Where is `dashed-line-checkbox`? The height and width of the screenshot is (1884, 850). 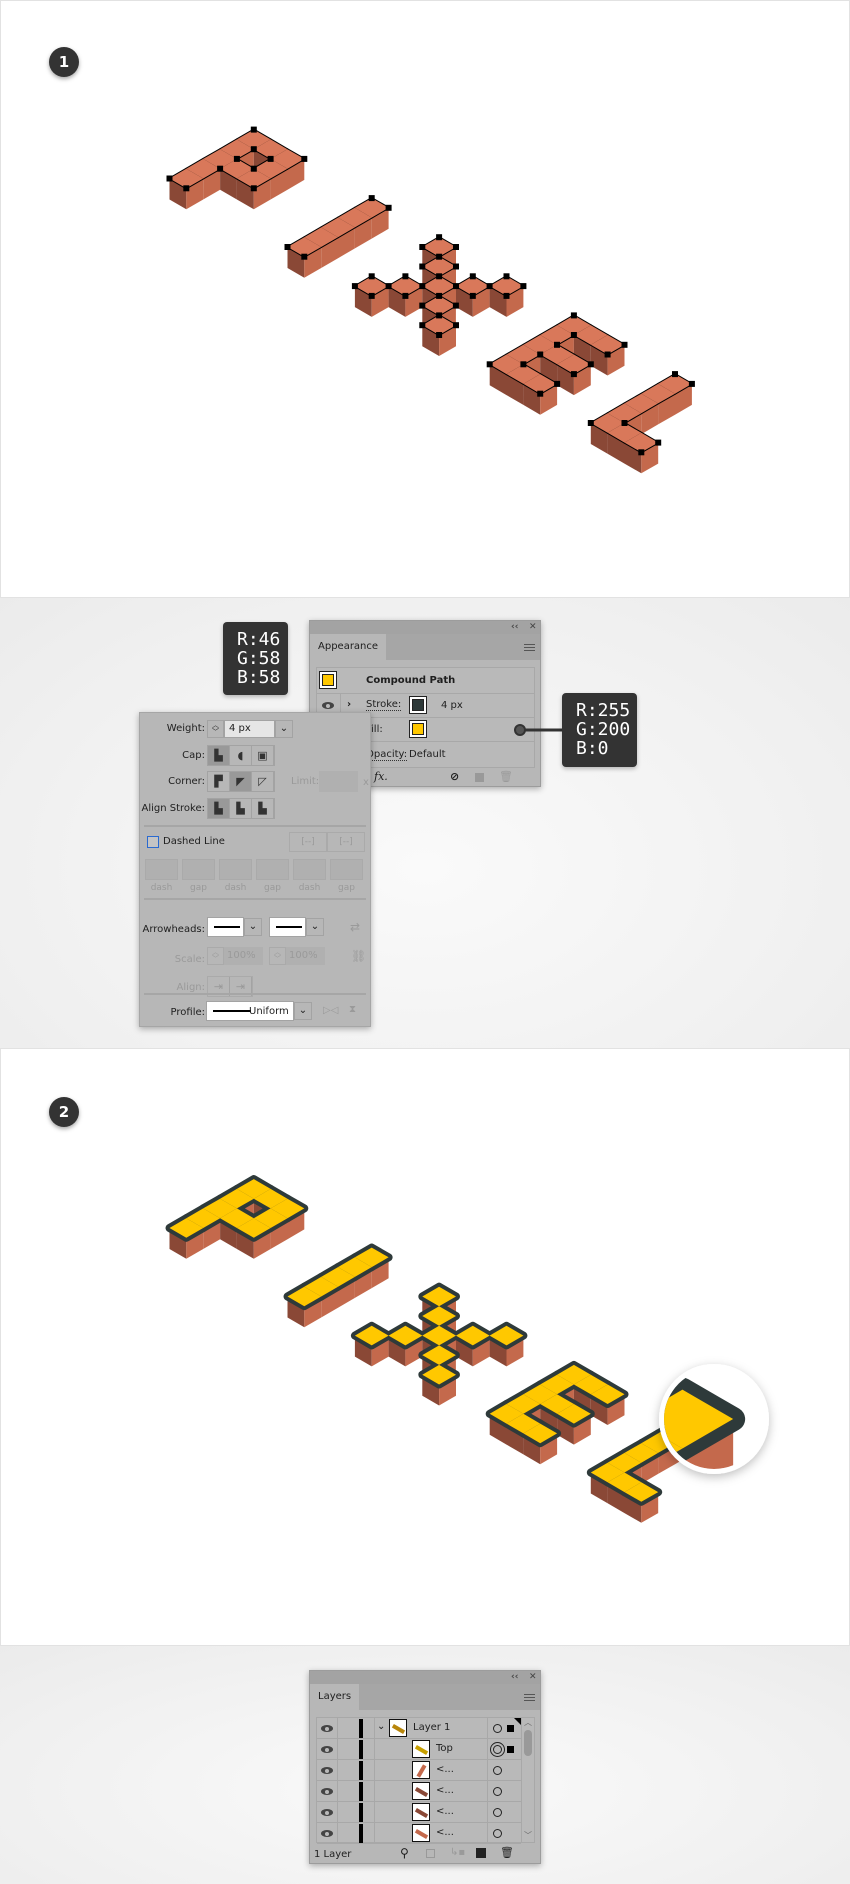
dashed-line-checkbox is located at coordinates (153, 842).